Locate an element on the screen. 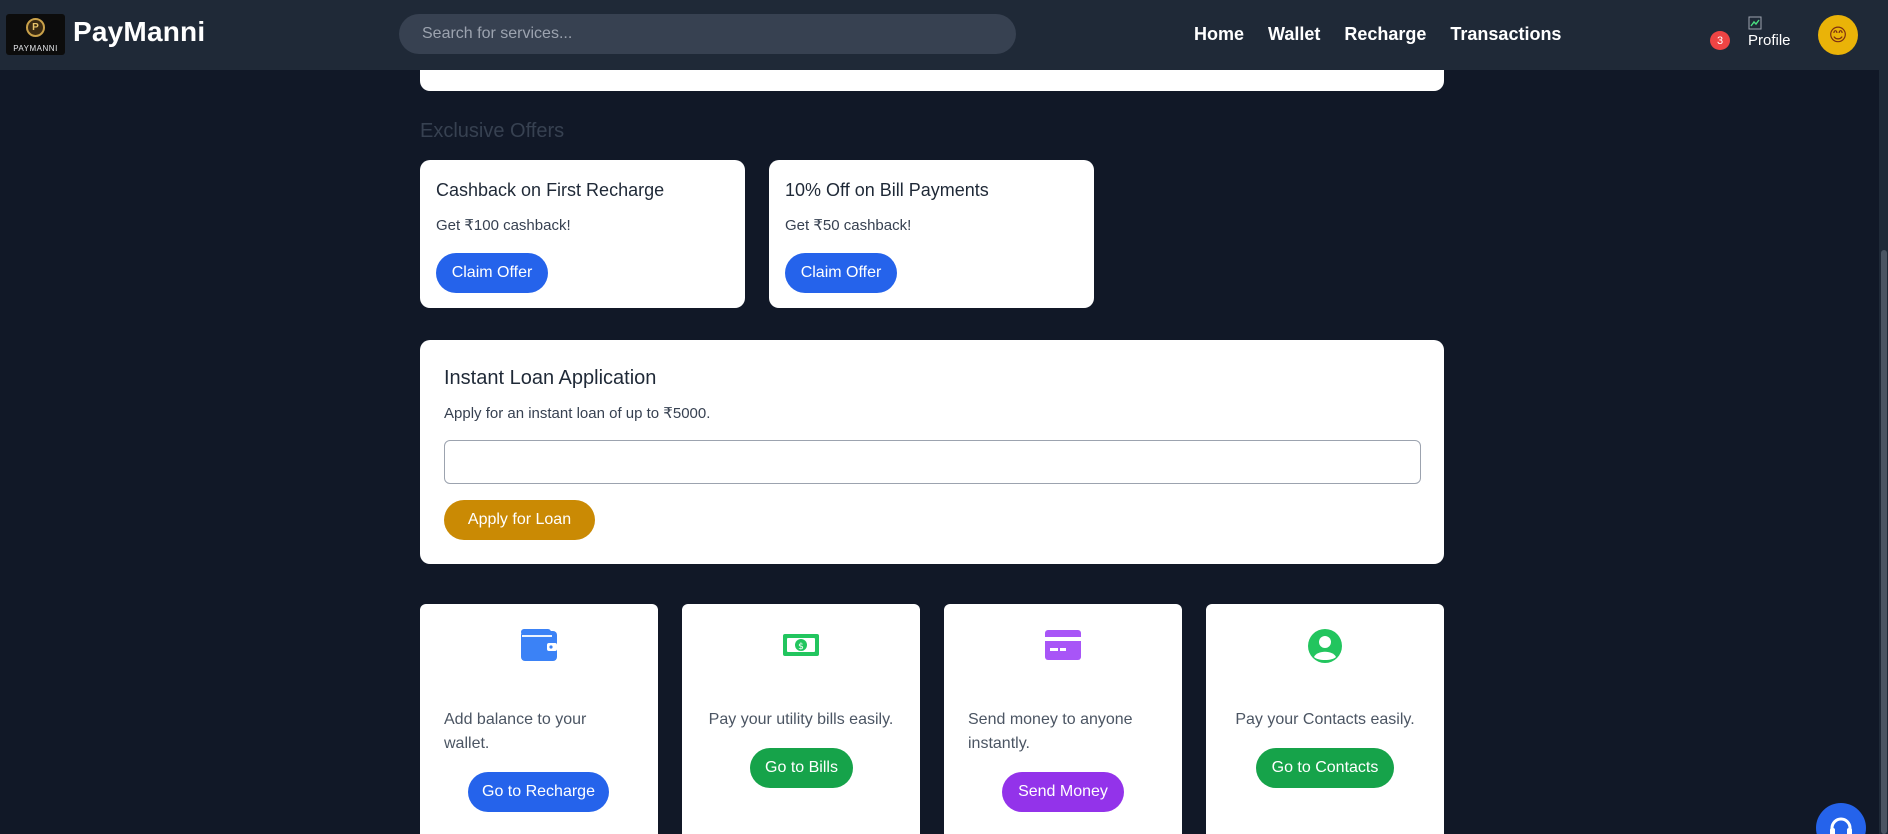  send-money-button: Send Money is located at coordinates (1063, 792).